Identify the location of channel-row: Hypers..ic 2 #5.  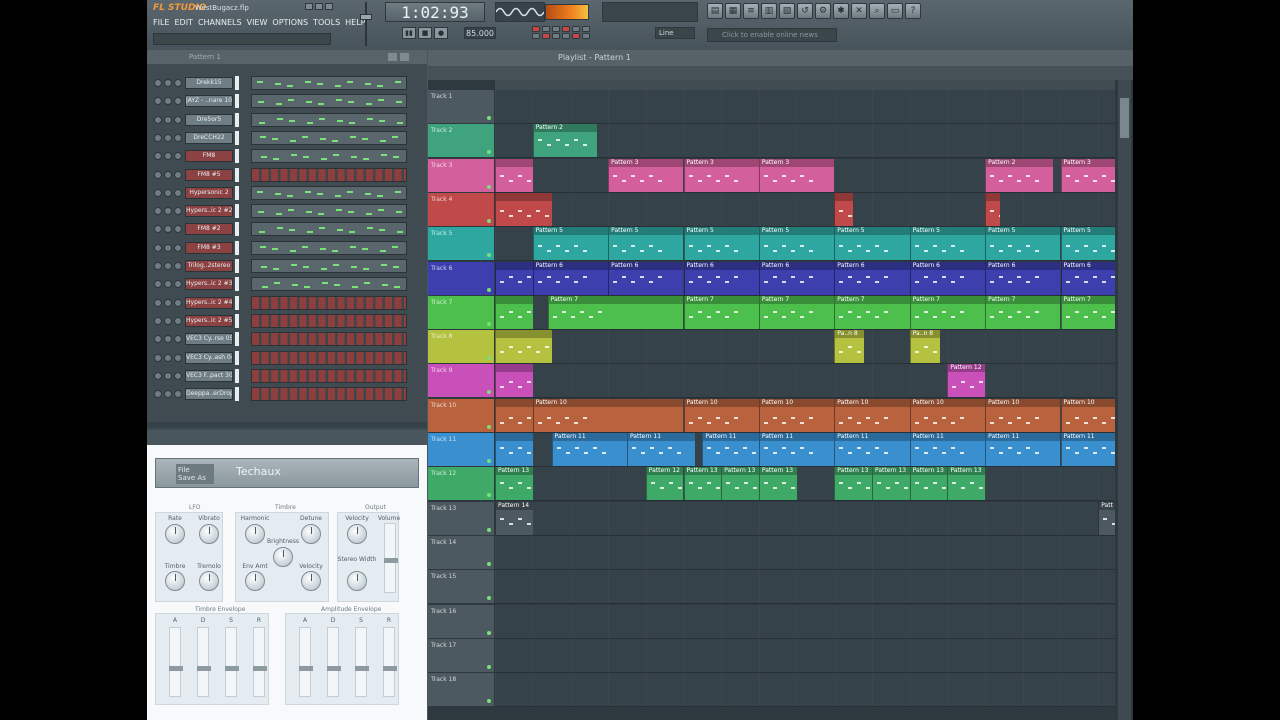
(287, 321).